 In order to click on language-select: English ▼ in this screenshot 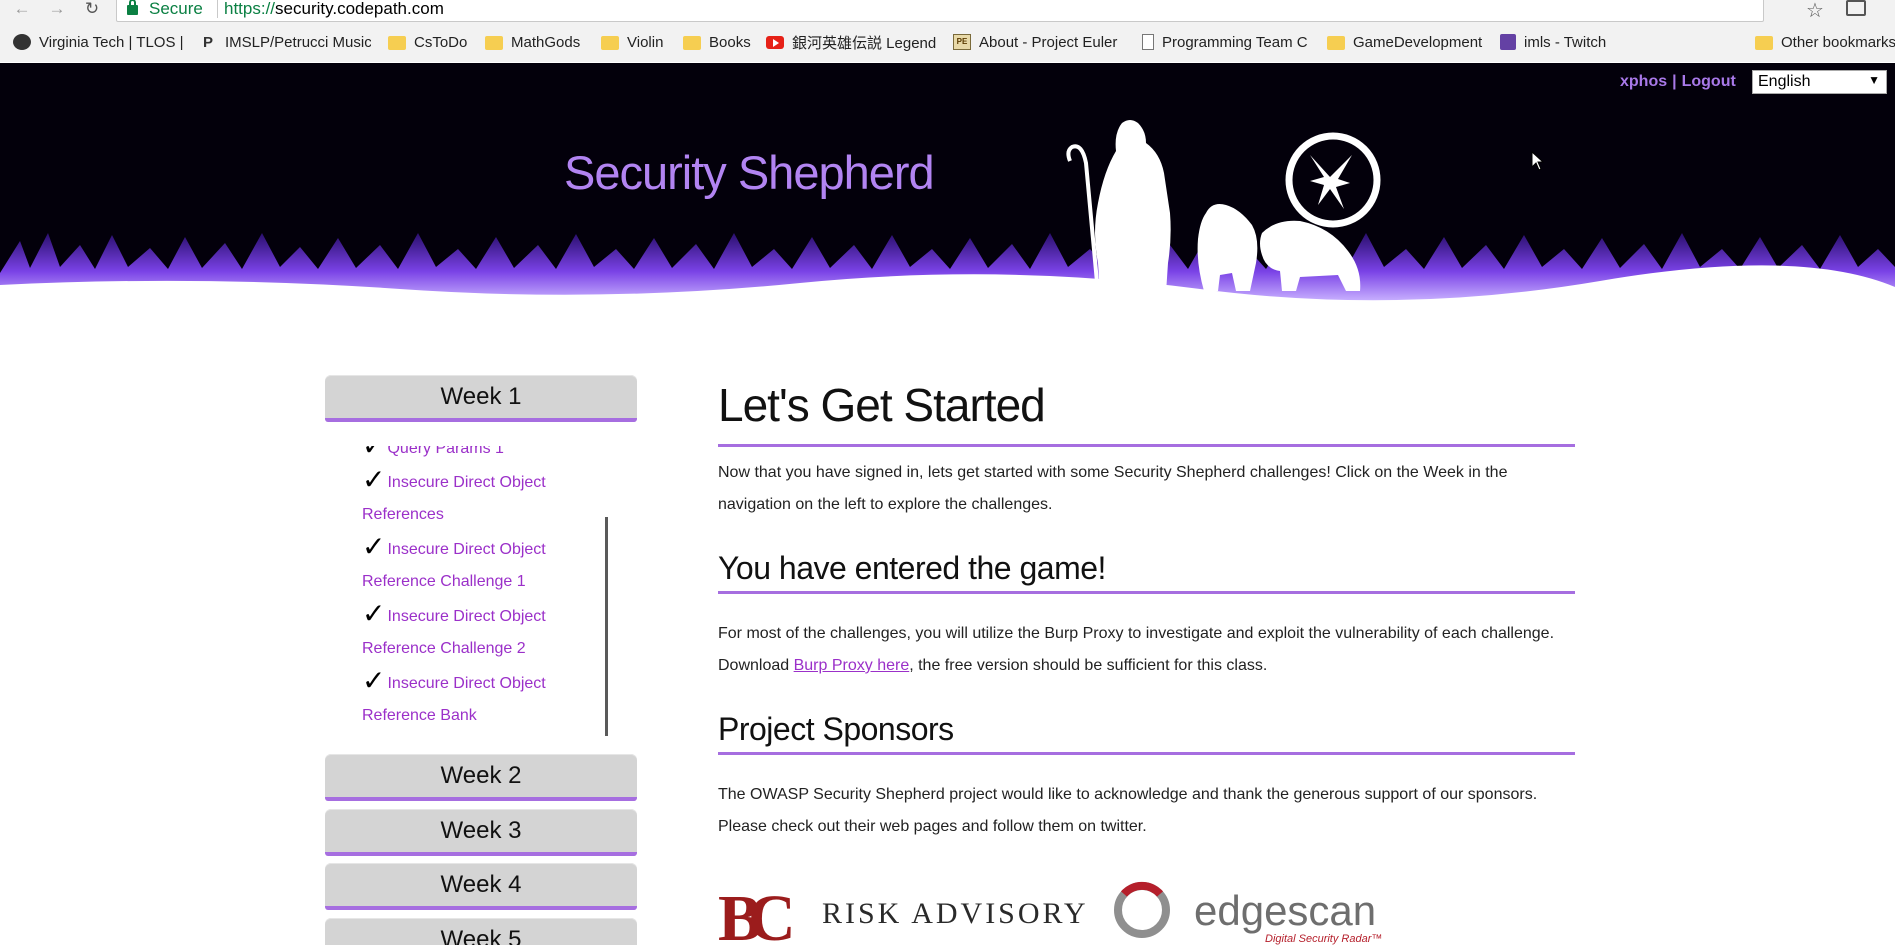, I will do `click(1819, 82)`.